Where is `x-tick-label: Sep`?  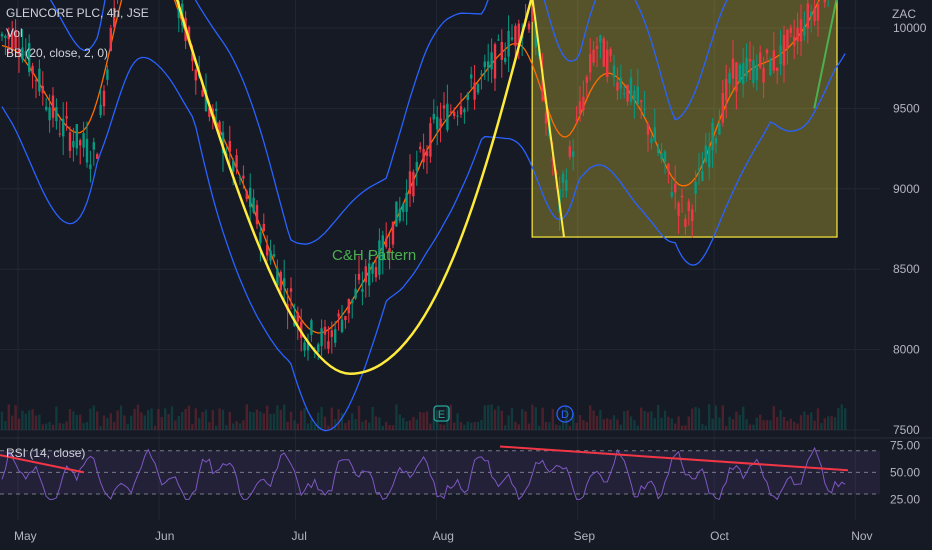 x-tick-label: Sep is located at coordinates (585, 536).